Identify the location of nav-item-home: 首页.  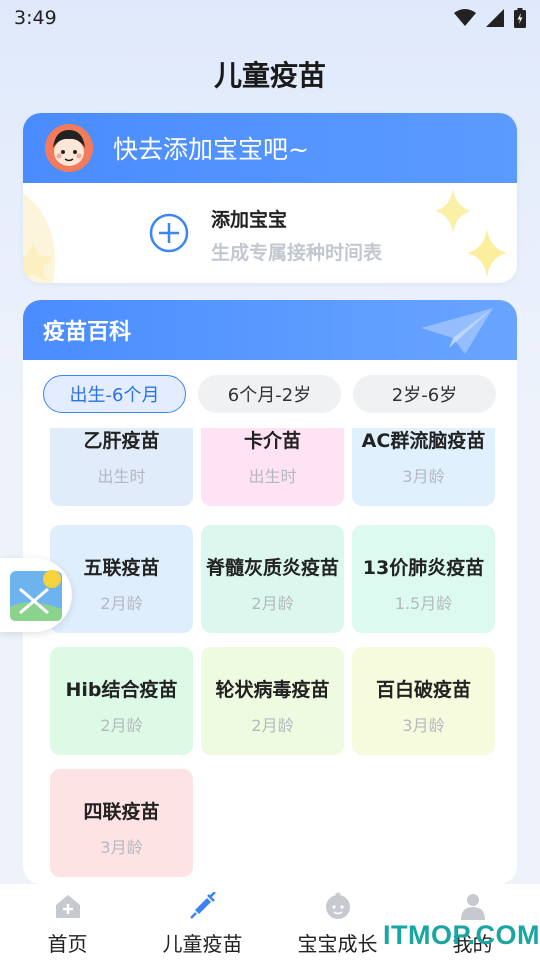
(67, 922).